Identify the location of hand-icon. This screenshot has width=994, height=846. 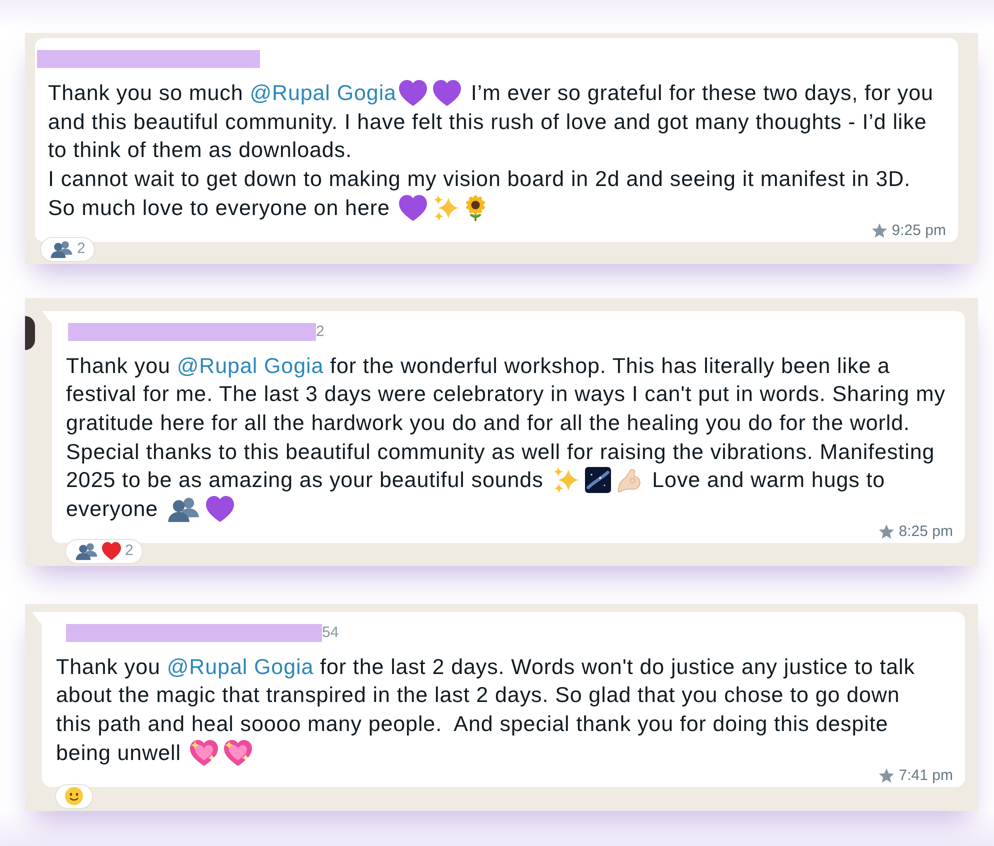
(629, 480).